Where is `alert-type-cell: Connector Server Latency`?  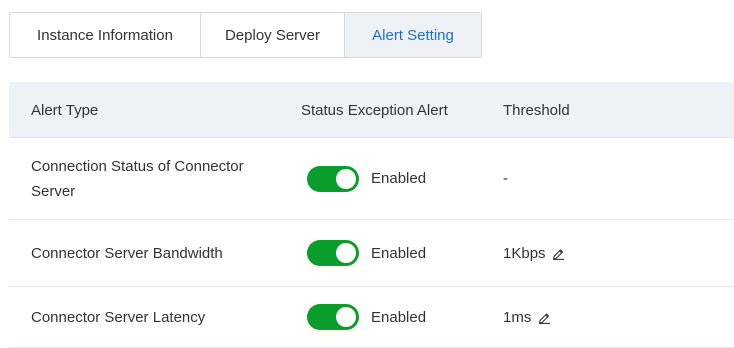
alert-type-cell: Connector Server Latency is located at coordinates (118, 317).